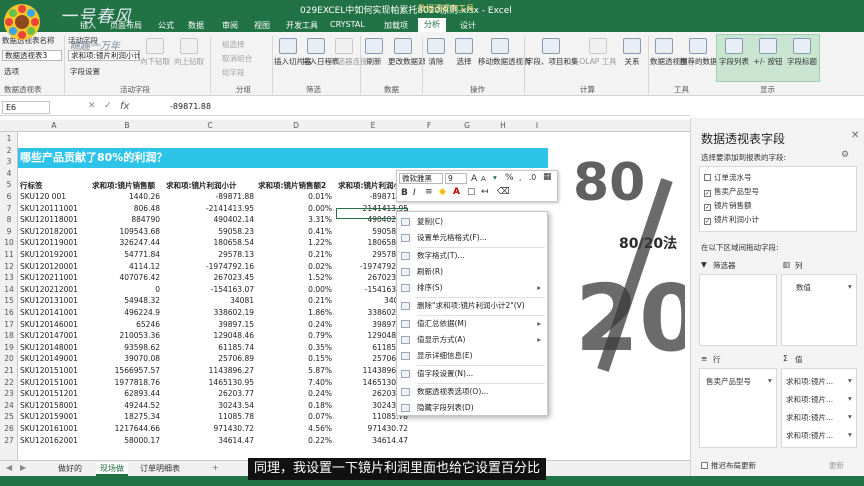 The image size is (864, 486). What do you see at coordinates (85, 71) in the screenshot?
I see `field-settings-button: 字段设置` at bounding box center [85, 71].